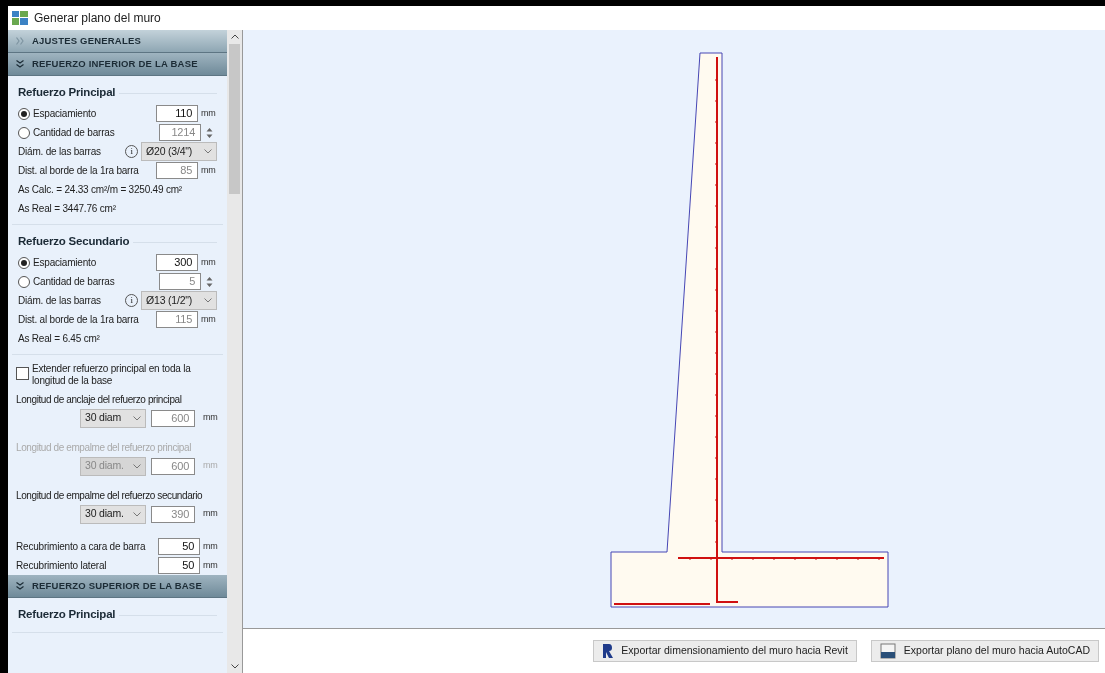 This screenshot has width=1105, height=673. What do you see at coordinates (22, 373) in the screenshot?
I see `checkbox` at bounding box center [22, 373].